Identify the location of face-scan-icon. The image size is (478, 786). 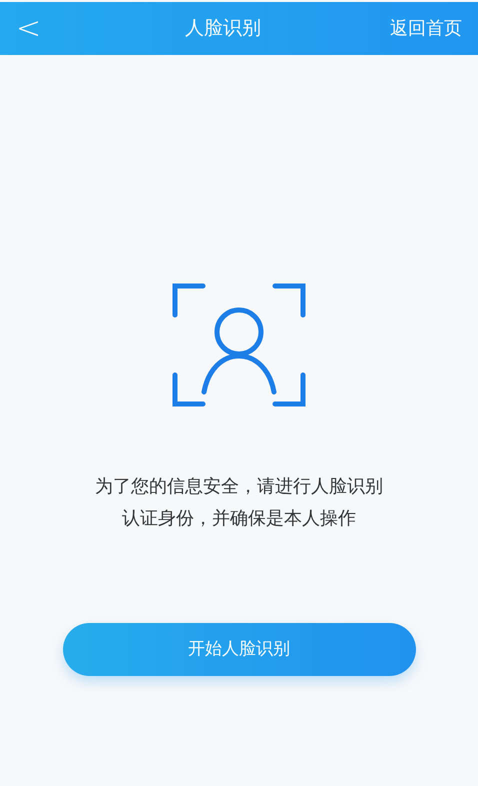
(239, 345).